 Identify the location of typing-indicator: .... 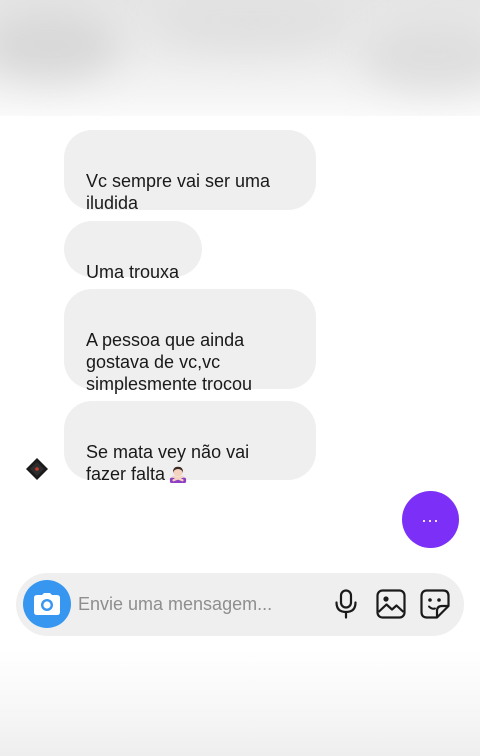
(430, 519).